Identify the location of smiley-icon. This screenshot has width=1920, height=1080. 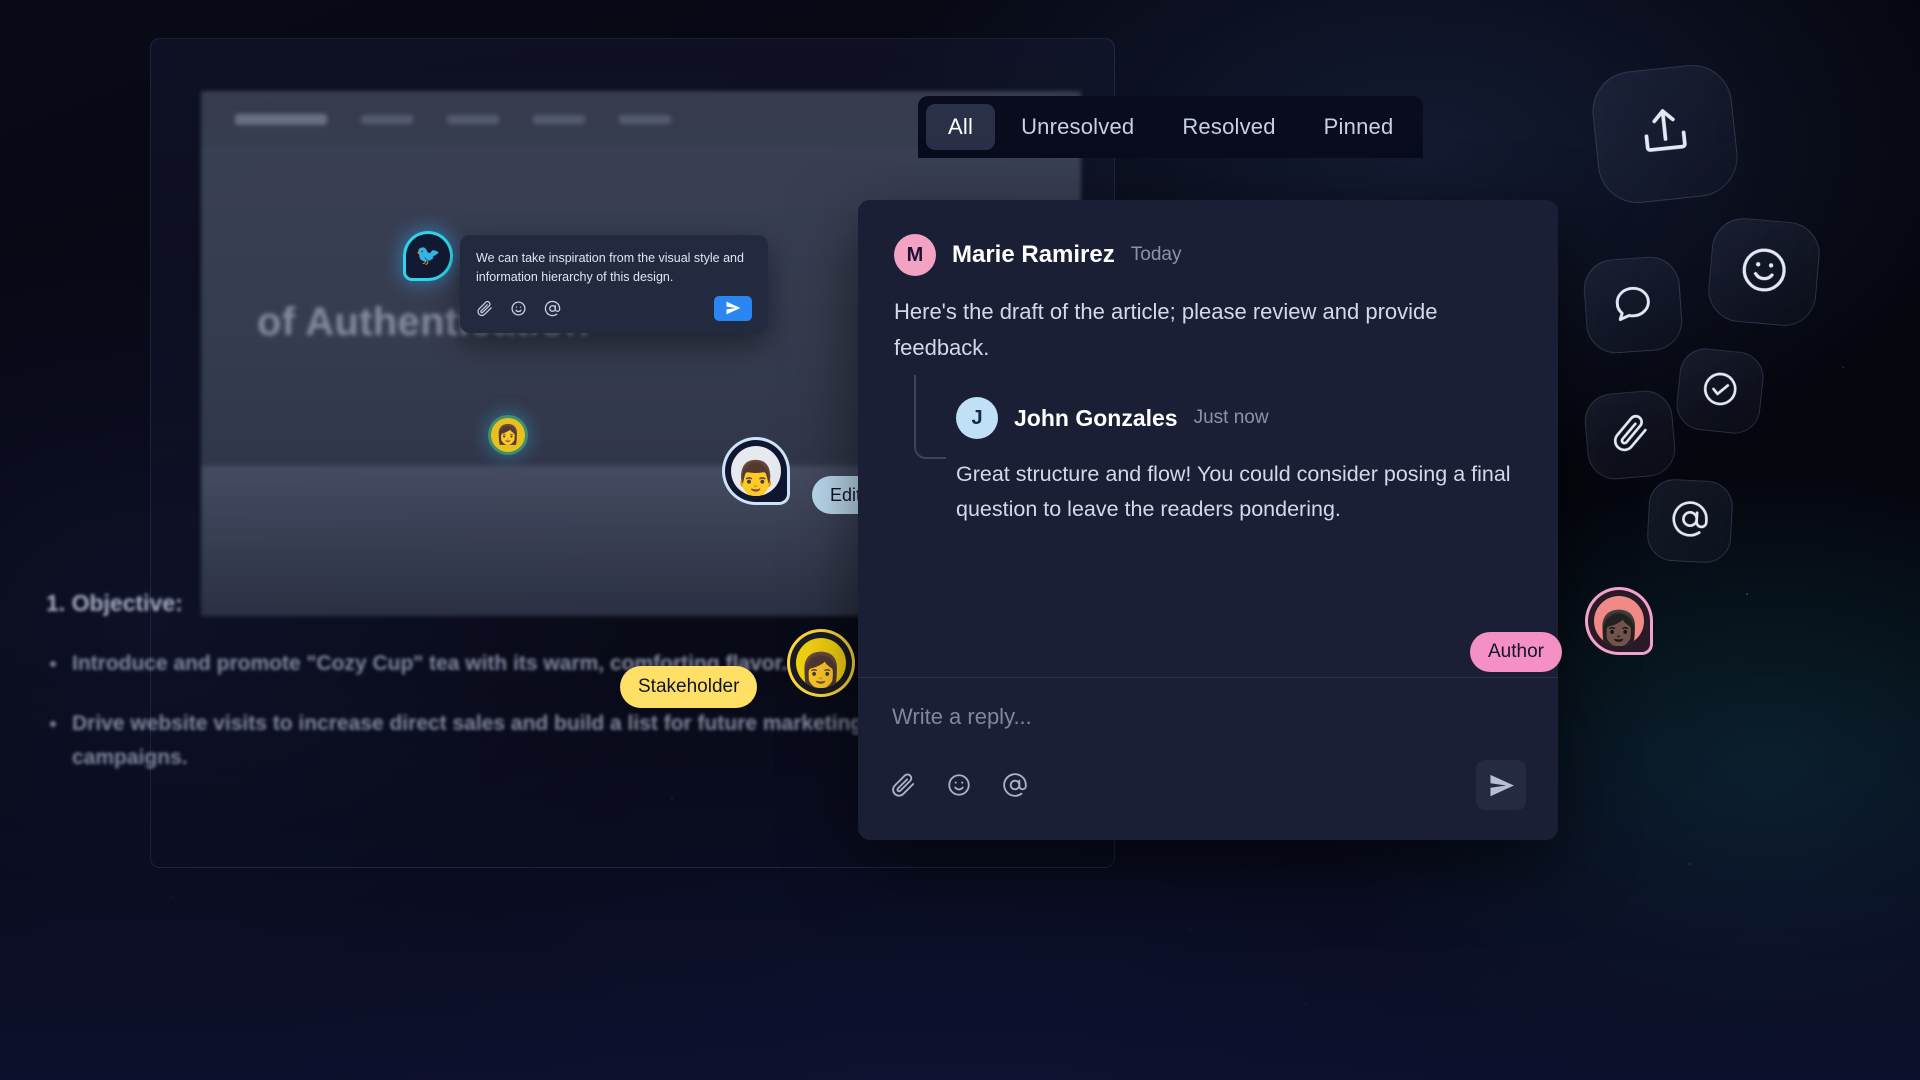
(1764, 271).